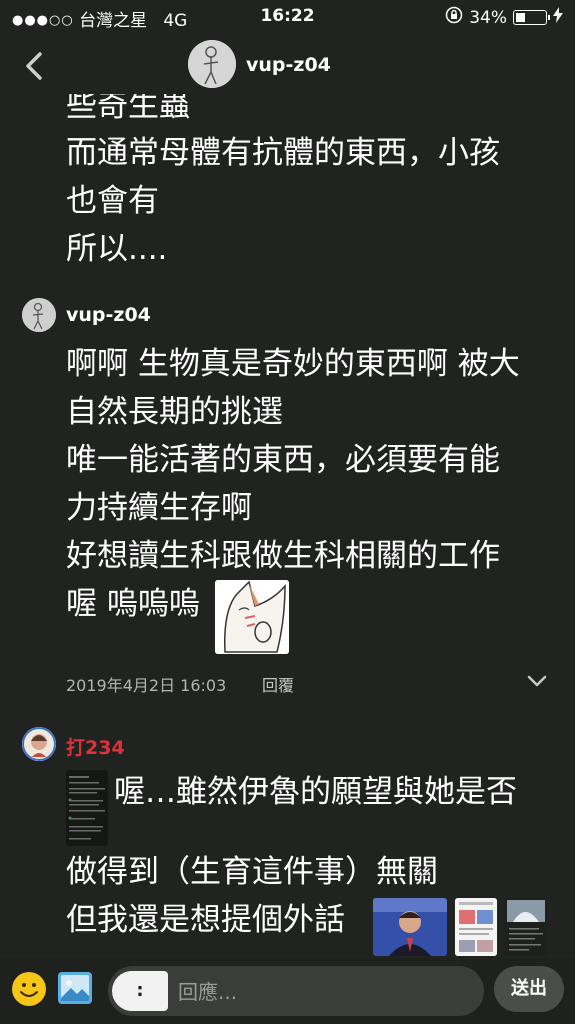 This screenshot has height=1024, width=575. What do you see at coordinates (558, 17) in the screenshot?
I see `charging-icon` at bounding box center [558, 17].